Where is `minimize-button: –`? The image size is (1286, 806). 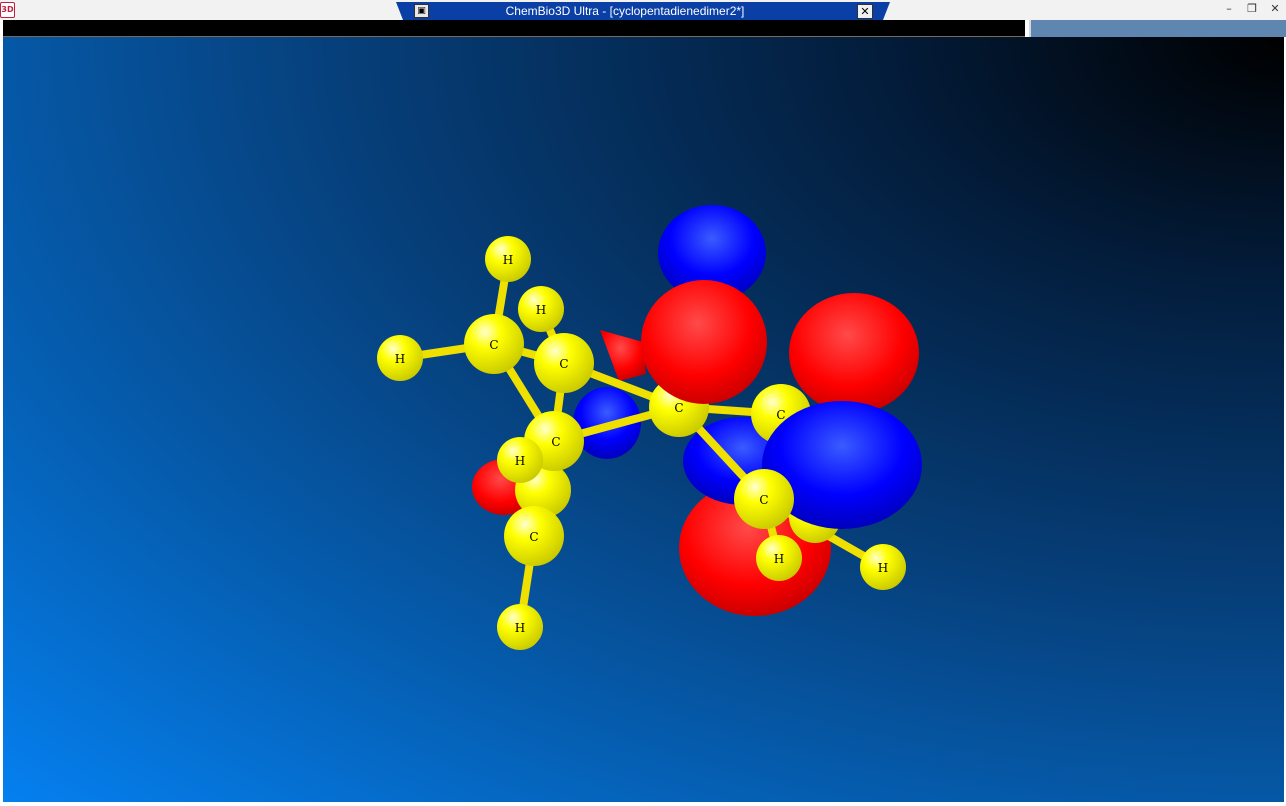
minimize-button: – is located at coordinates (1229, 9).